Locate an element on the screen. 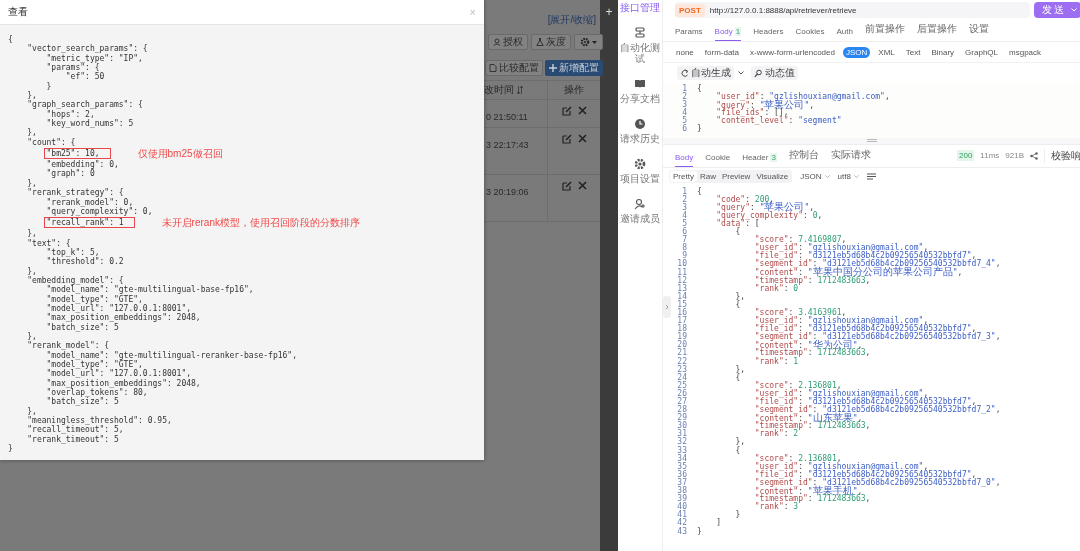  compare-config-button: 比较配置 is located at coordinates (514, 68).